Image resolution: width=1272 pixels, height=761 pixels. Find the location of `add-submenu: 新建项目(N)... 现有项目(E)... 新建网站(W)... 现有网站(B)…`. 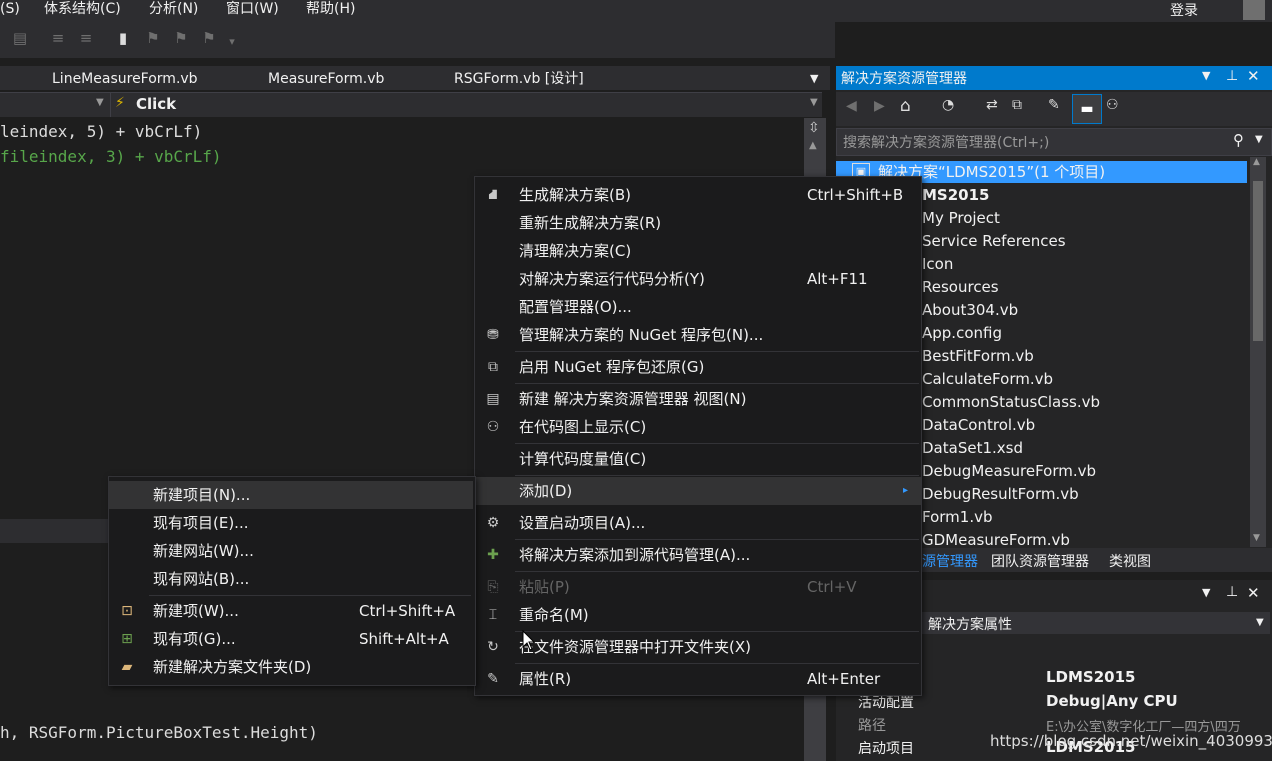

add-submenu: 新建项目(N)... 现有项目(E)... 新建网站(W)... 现有网站(B)… is located at coordinates (292, 581).